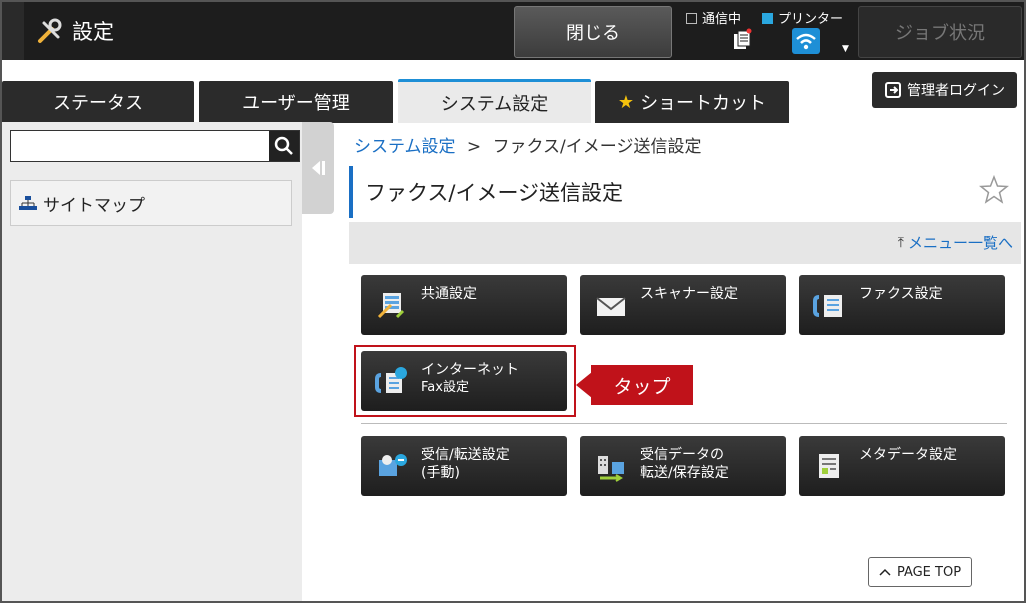  What do you see at coordinates (685, 192) in the screenshot?
I see `page-title-box: ファクス/イメージ送信設定` at bounding box center [685, 192].